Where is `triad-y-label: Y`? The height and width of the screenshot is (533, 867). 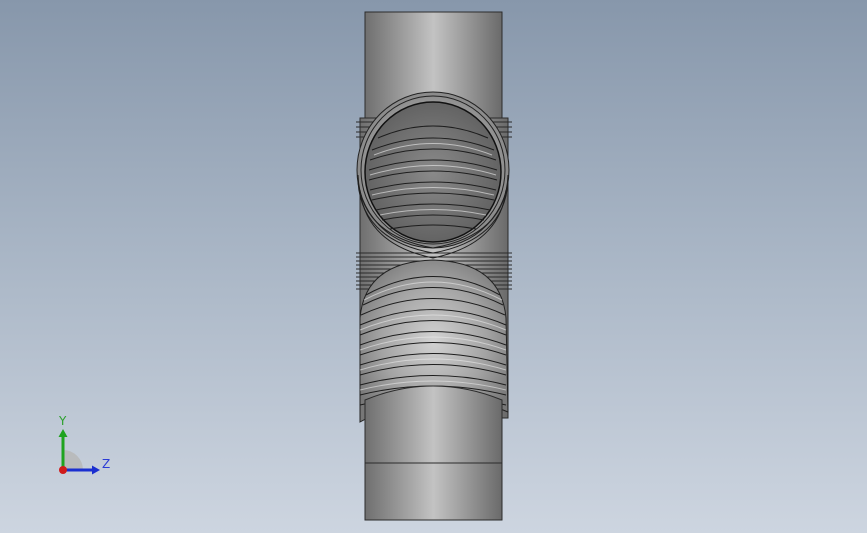
triad-y-label: Y is located at coordinates (63, 421).